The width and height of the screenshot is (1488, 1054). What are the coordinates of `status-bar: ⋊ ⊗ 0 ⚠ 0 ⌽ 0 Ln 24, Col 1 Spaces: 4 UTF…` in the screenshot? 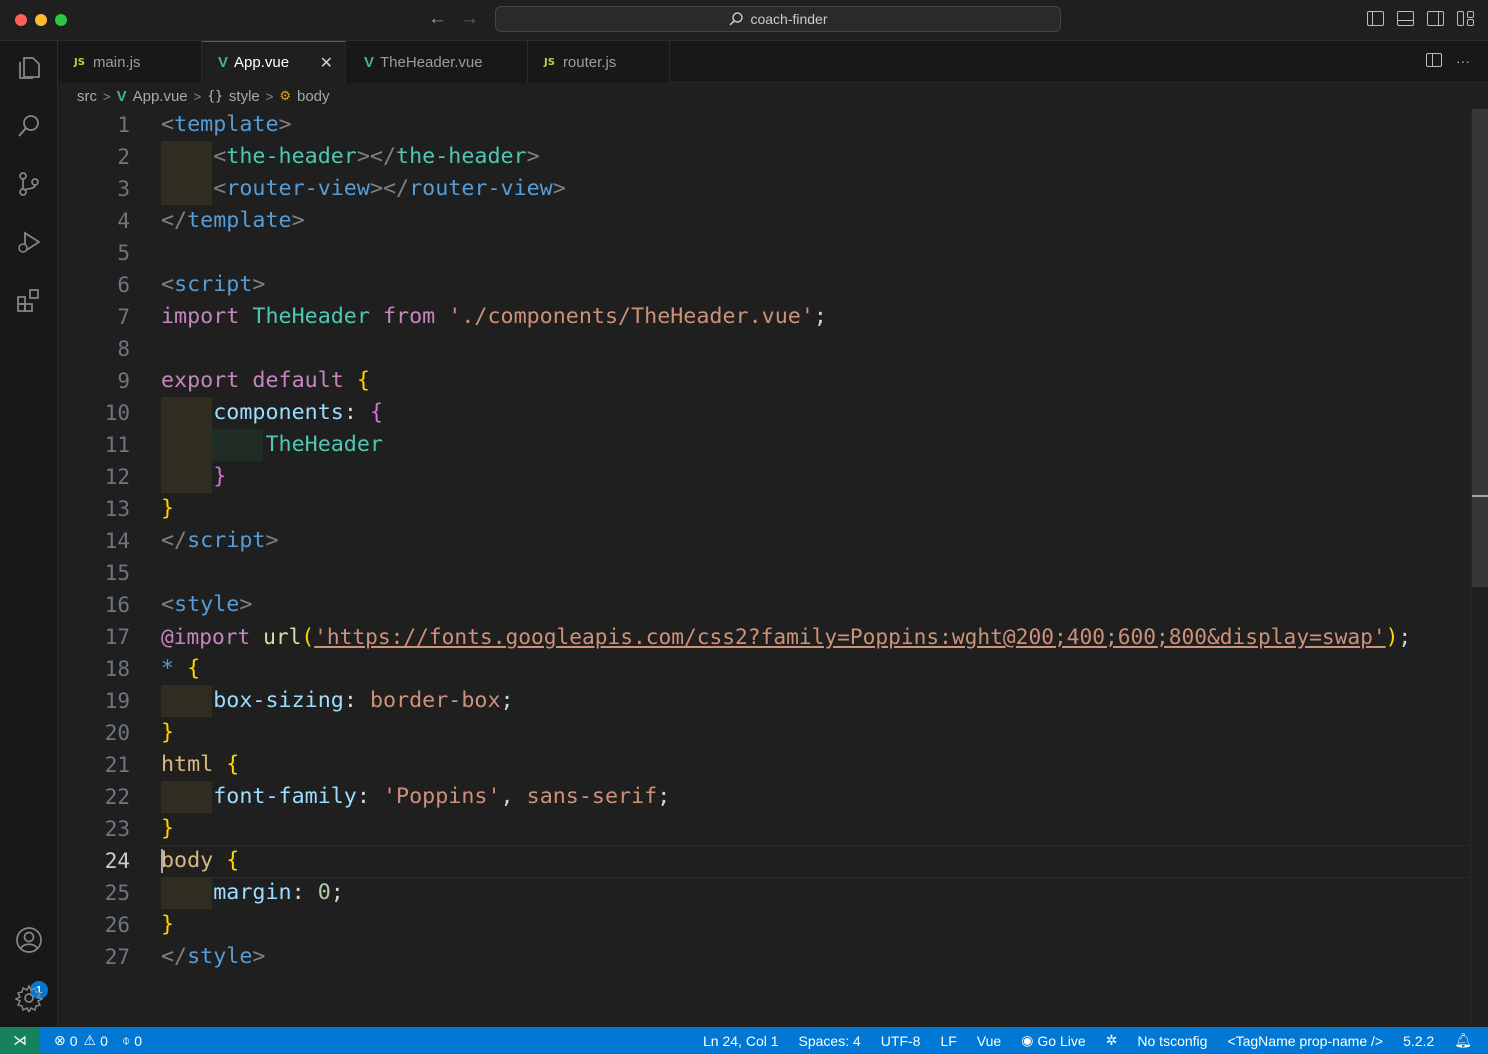 It's located at (744, 1040).